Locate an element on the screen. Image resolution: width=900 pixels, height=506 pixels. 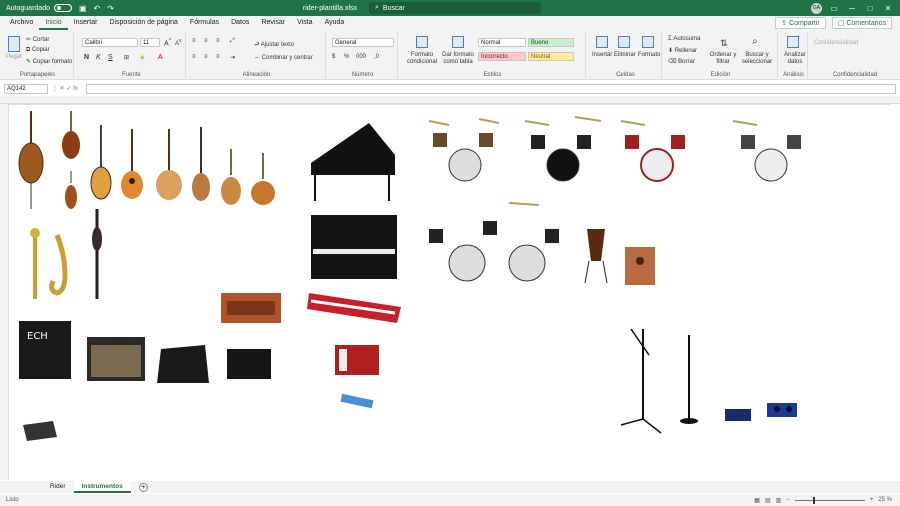
fill-color-icon: ◈ is located at coordinates (142, 57).